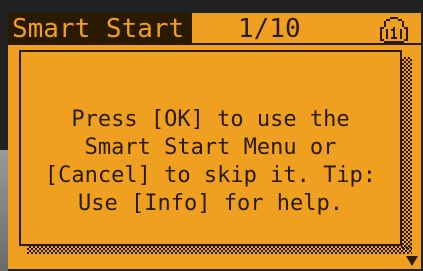 This screenshot has height=271, width=423. I want to click on dialog-shadow-right, so click(407, 153).